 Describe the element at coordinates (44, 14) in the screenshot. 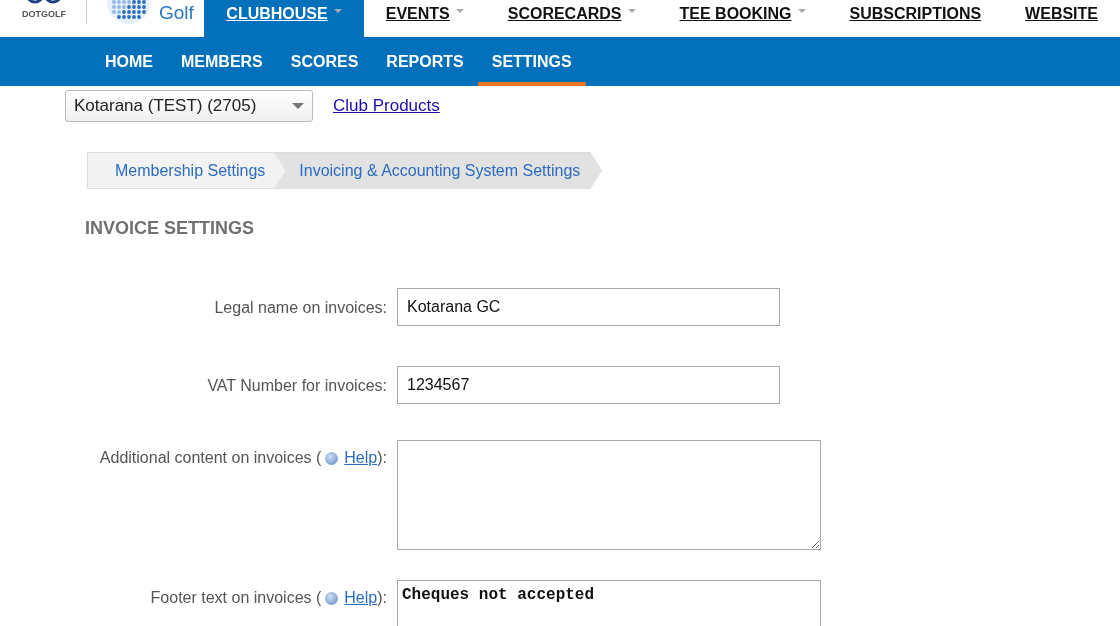

I see `logo-text: DOTGOLF` at that location.